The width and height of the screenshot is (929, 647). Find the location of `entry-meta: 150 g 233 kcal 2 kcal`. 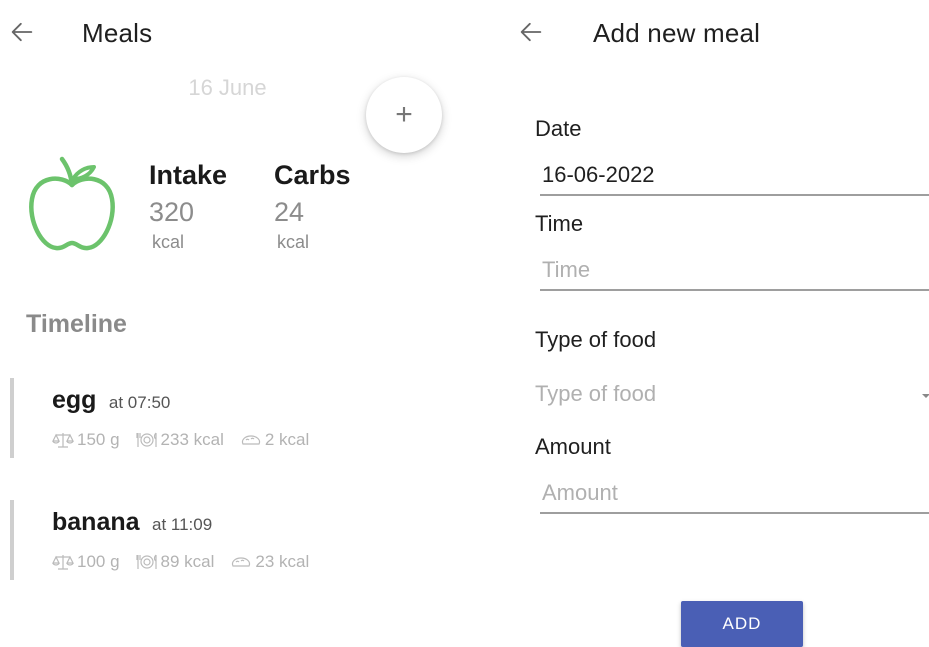

entry-meta: 150 g 233 kcal 2 kcal is located at coordinates (188, 440).